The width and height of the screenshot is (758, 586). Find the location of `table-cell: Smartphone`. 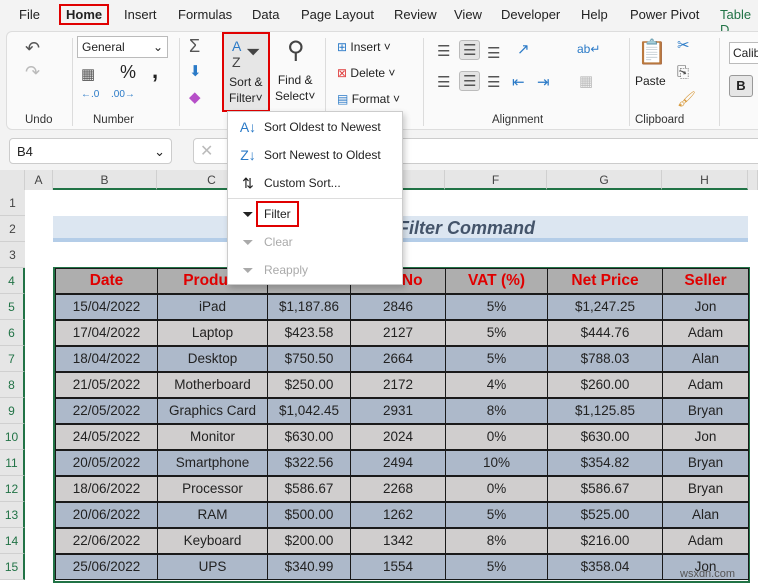

table-cell: Smartphone is located at coordinates (212, 463).